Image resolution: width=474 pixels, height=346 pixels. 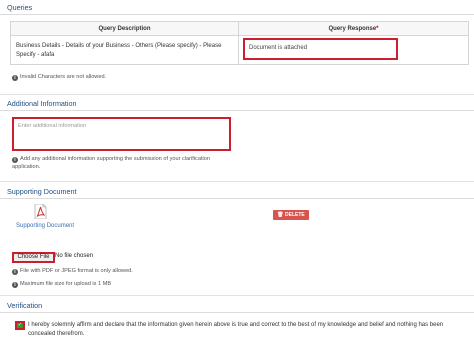 What do you see at coordinates (295, 215) in the screenshot?
I see `delete-button-label: DELETE` at bounding box center [295, 215].